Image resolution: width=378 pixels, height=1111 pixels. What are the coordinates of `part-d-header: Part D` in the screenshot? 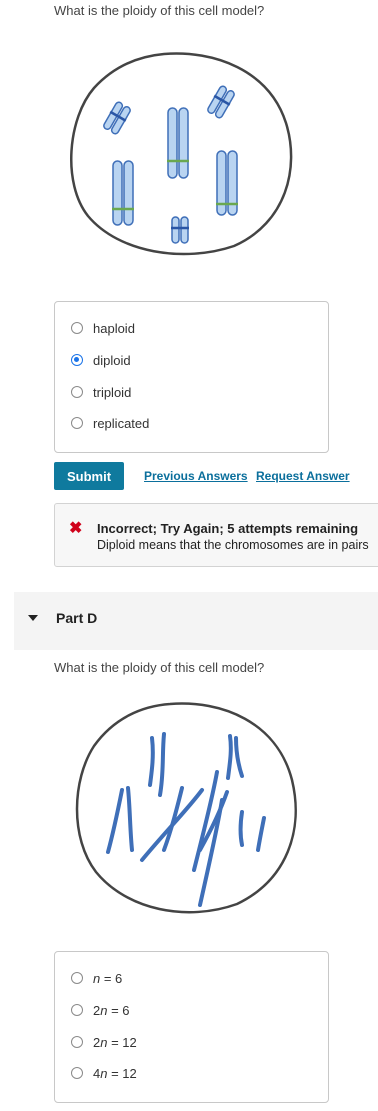 It's located at (196, 621).